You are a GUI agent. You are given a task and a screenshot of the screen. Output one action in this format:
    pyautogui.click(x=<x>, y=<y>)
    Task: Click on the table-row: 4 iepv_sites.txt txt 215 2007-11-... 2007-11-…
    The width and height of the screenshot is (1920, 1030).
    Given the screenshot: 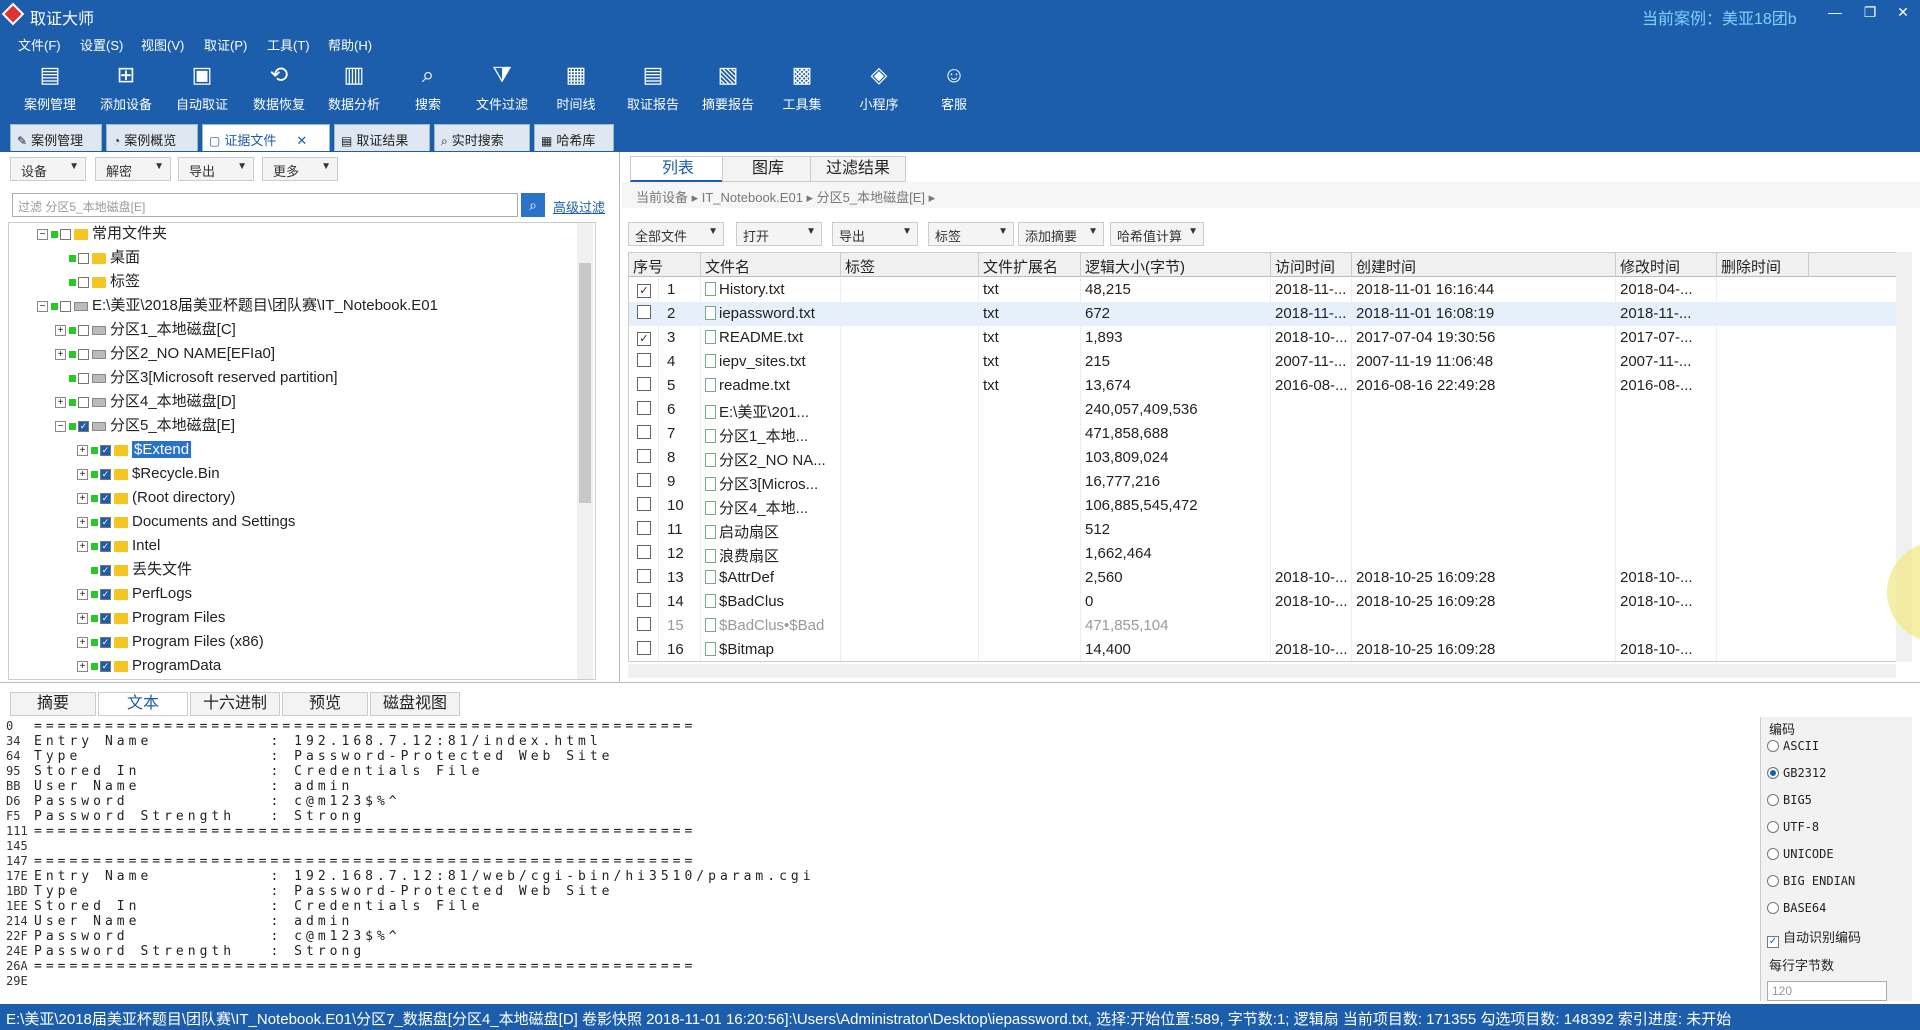 What is the action you would take?
    pyautogui.click(x=1268, y=362)
    